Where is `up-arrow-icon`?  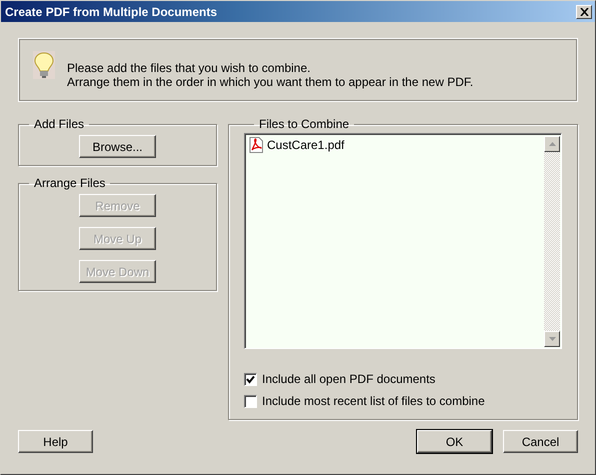
up-arrow-icon is located at coordinates (552, 144).